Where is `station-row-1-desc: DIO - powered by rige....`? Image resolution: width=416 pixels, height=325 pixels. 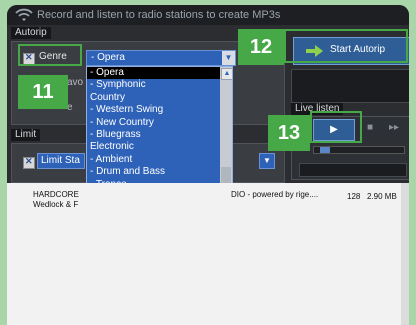
station-row-1-desc: DIO - powered by rige.... is located at coordinates (274, 194).